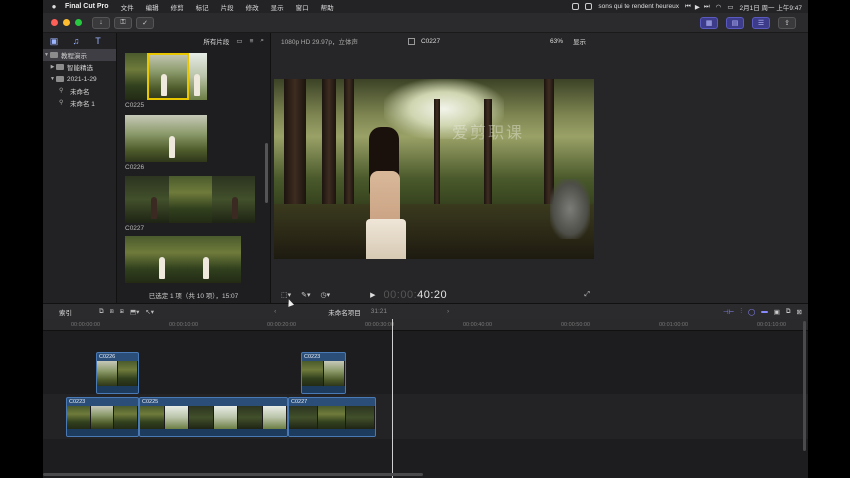 The width and height of the screenshot is (850, 478). What do you see at coordinates (190, 204) in the screenshot?
I see `browser-clip-c0227: C0227` at bounding box center [190, 204].